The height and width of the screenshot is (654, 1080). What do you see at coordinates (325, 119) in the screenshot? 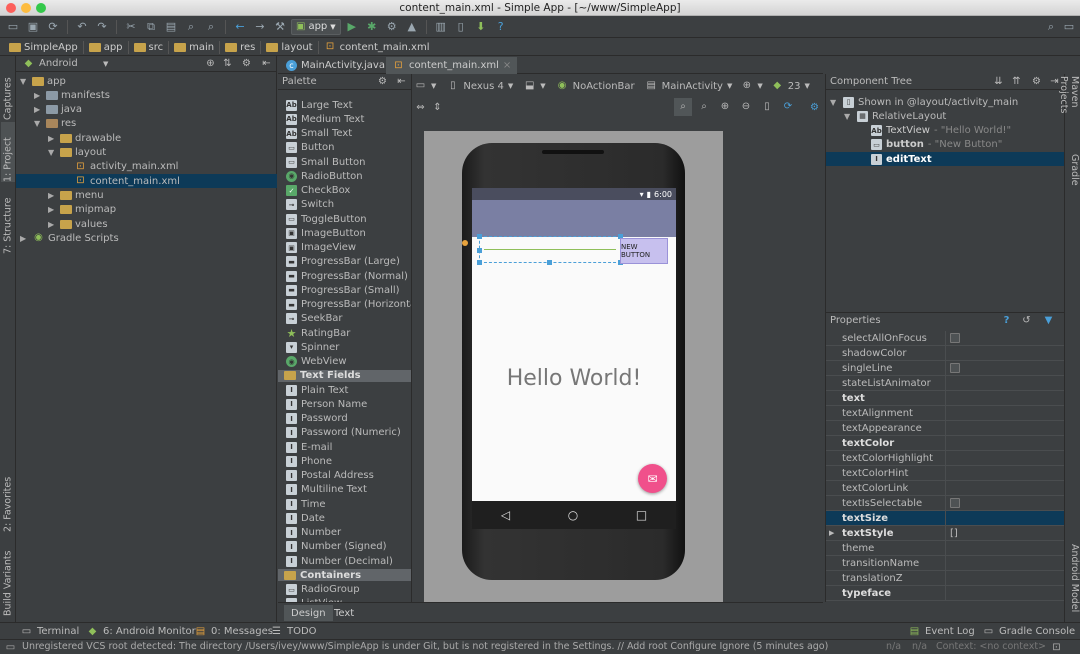
I see `palette-item: Ab Medium Text` at bounding box center [325, 119].